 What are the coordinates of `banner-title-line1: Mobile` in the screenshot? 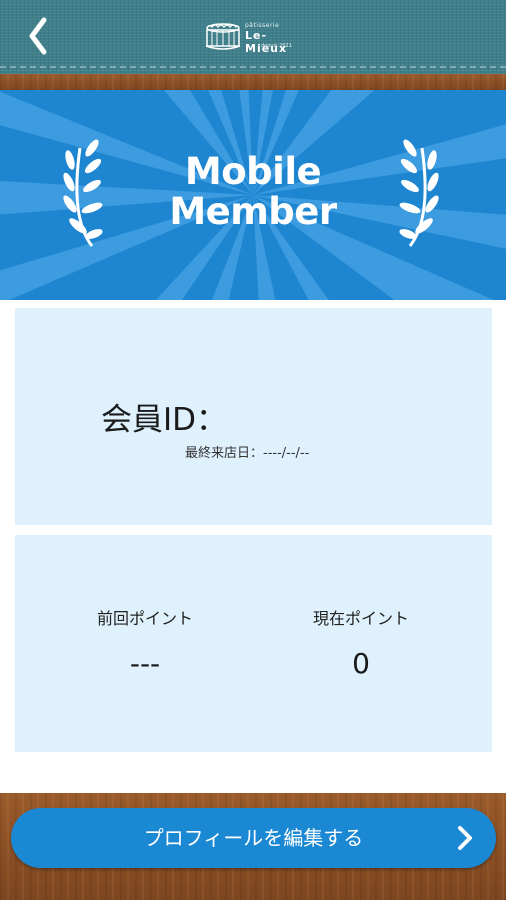 It's located at (253, 171).